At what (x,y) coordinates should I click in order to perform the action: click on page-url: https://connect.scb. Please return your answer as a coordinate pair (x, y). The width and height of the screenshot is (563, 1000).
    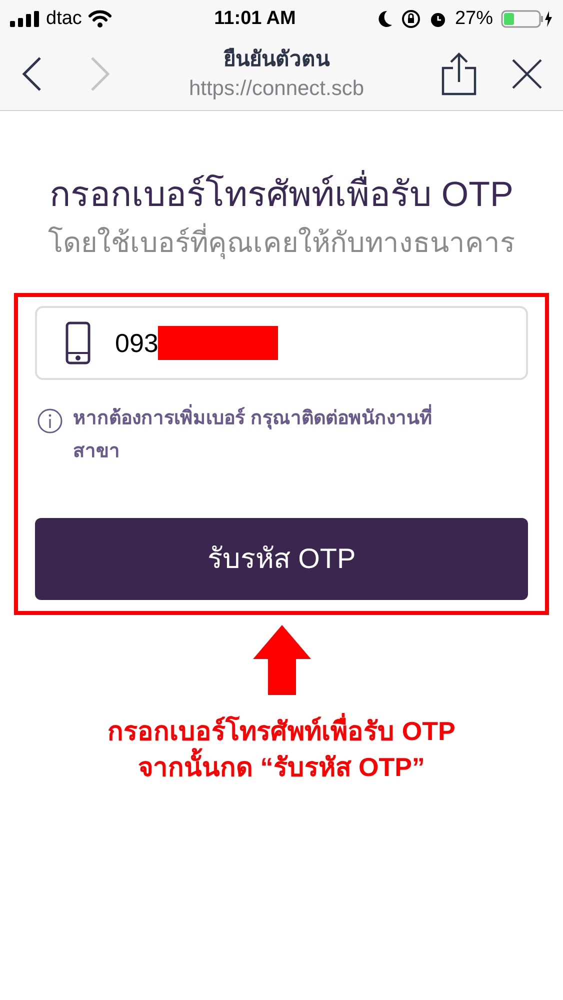
    Looking at the image, I should click on (276, 89).